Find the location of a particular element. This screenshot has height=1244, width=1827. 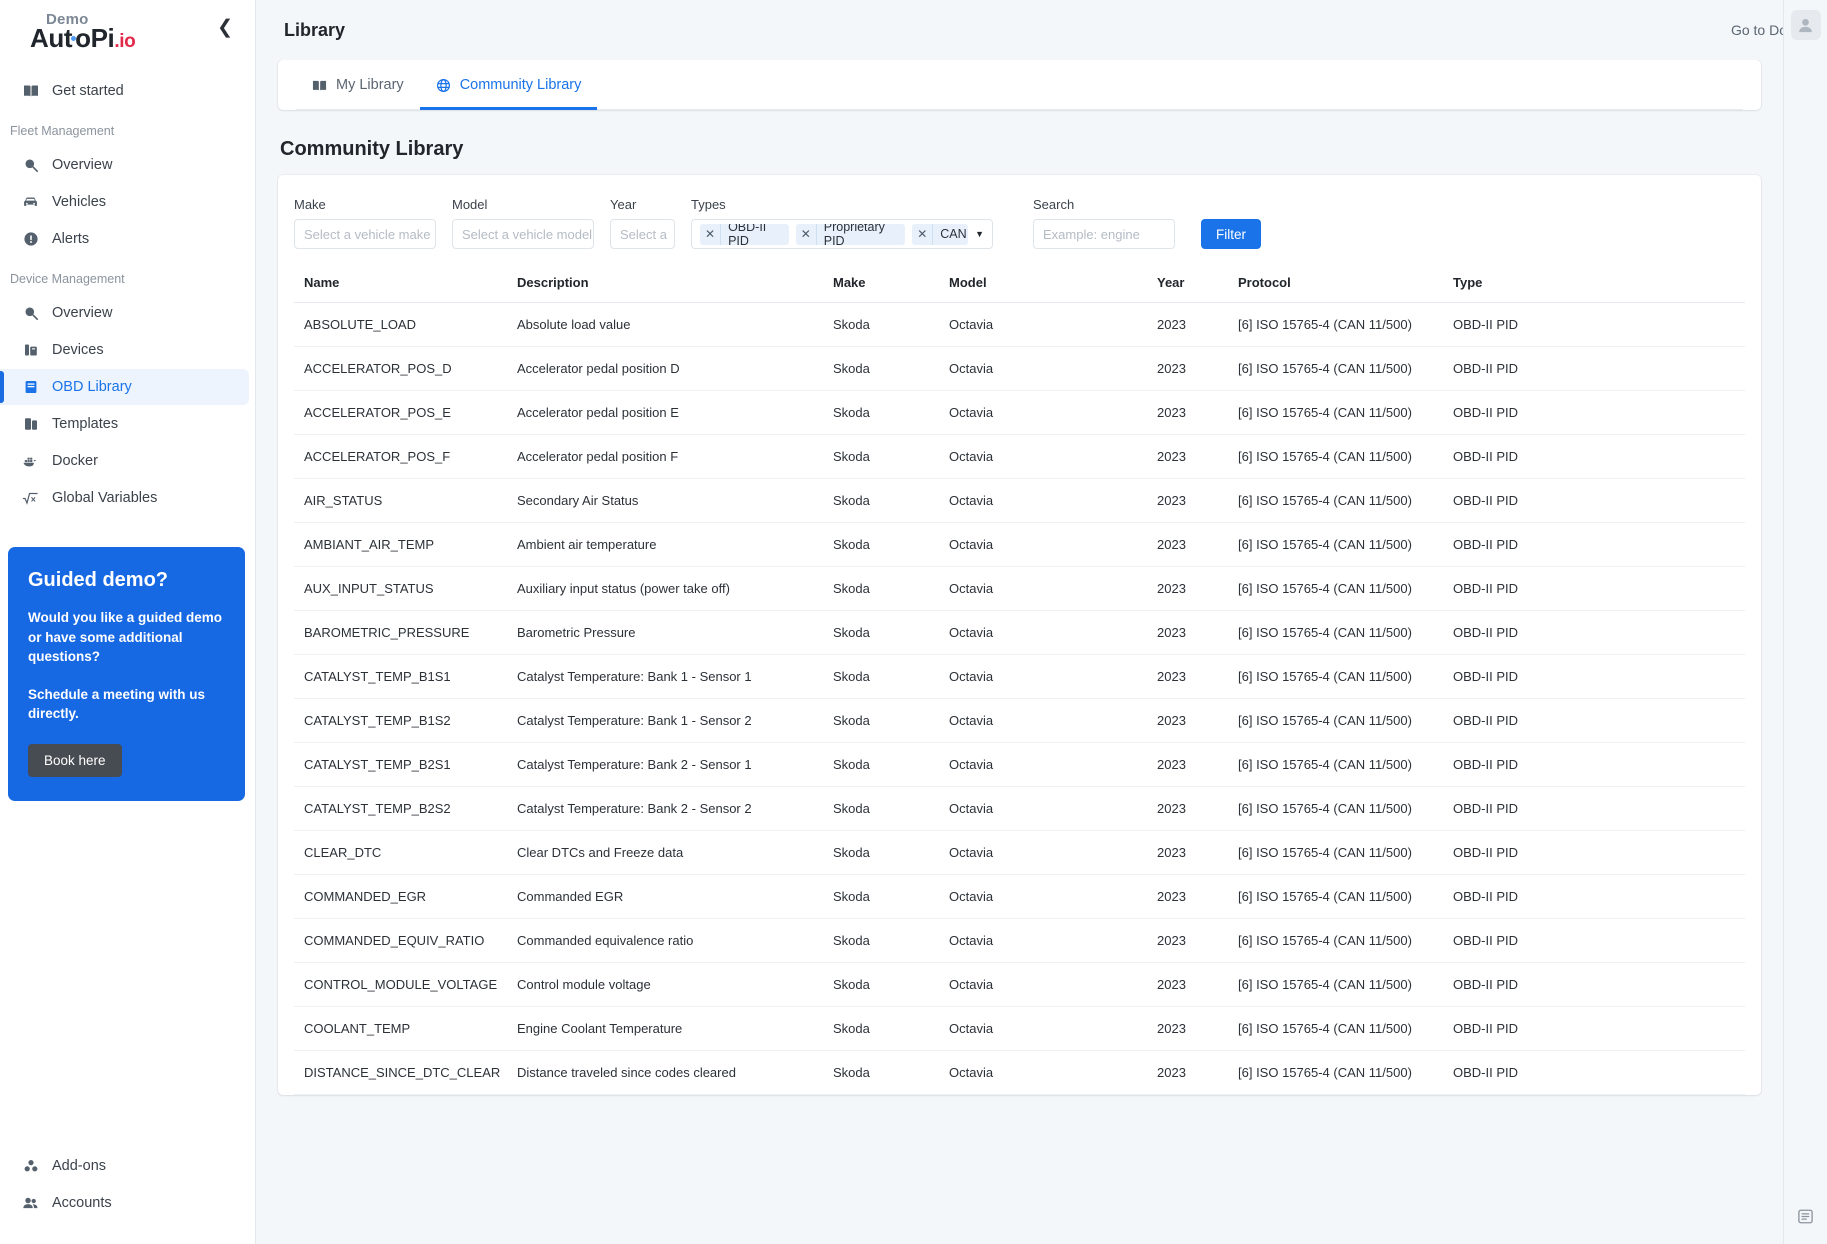

column-header-name: Name is located at coordinates (401, 284).